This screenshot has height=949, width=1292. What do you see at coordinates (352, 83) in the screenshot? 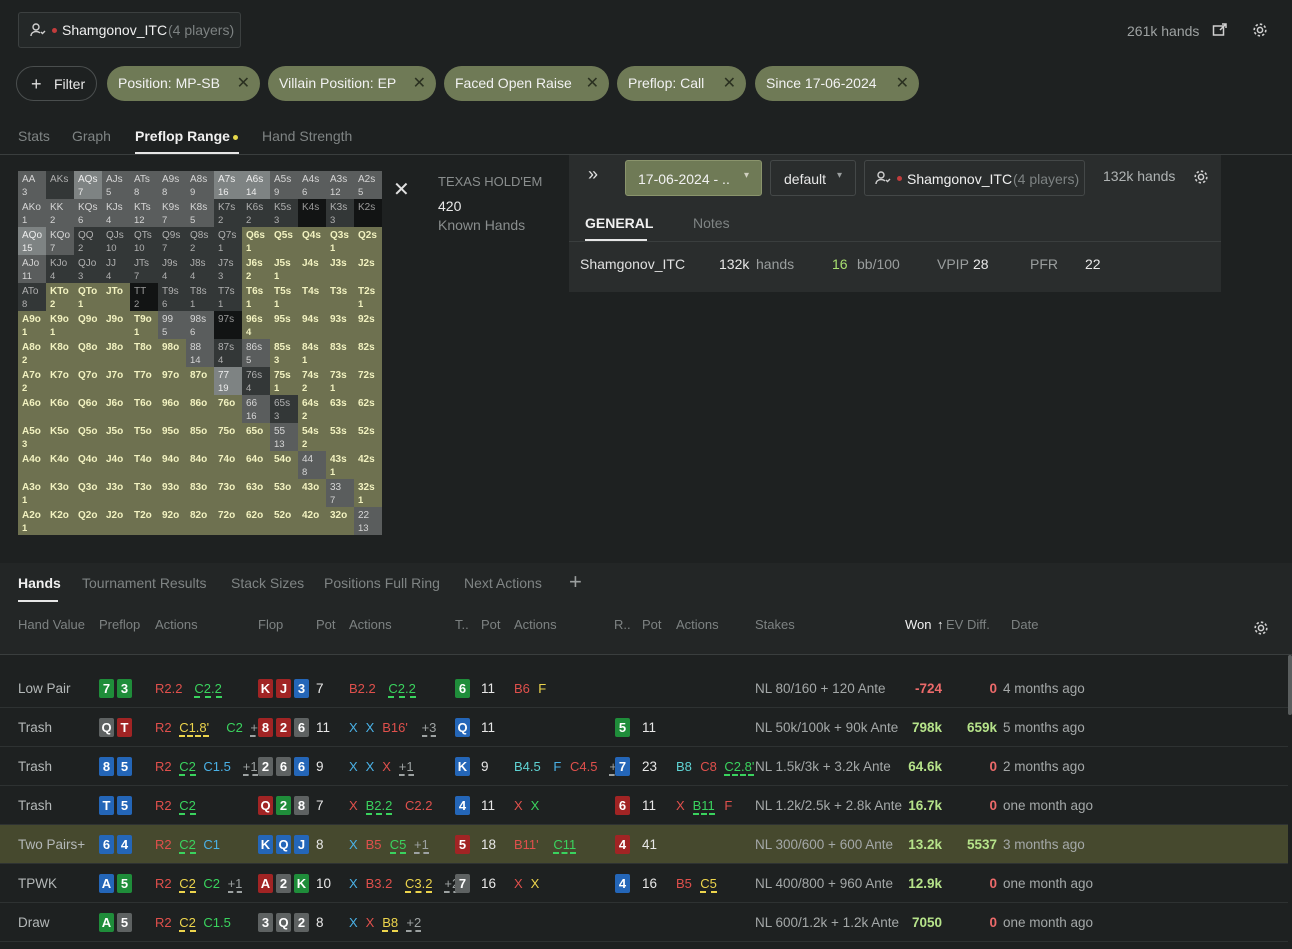
I see `filter-pill-villain-position: Villain Position: EP ✕` at bounding box center [352, 83].